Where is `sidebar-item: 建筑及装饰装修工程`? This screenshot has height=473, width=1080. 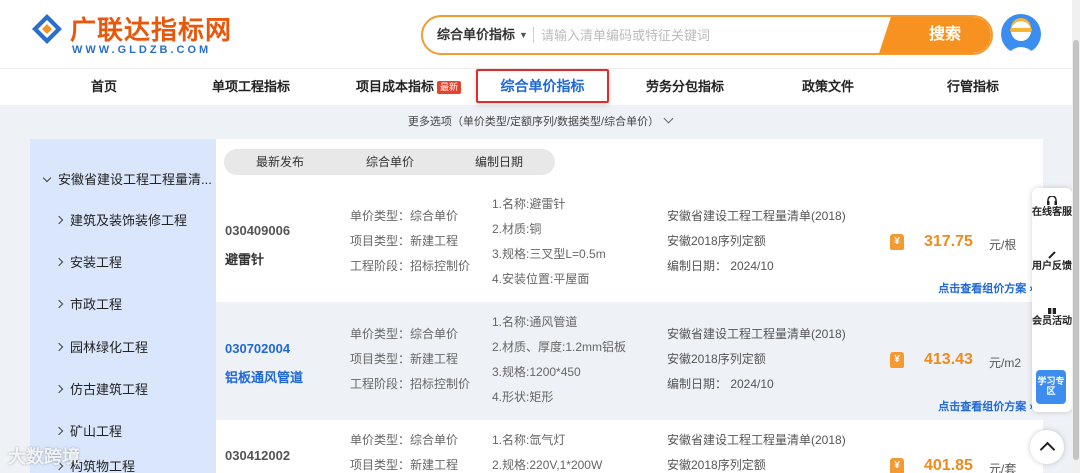 sidebar-item: 建筑及装饰装修工程 is located at coordinates (148, 221).